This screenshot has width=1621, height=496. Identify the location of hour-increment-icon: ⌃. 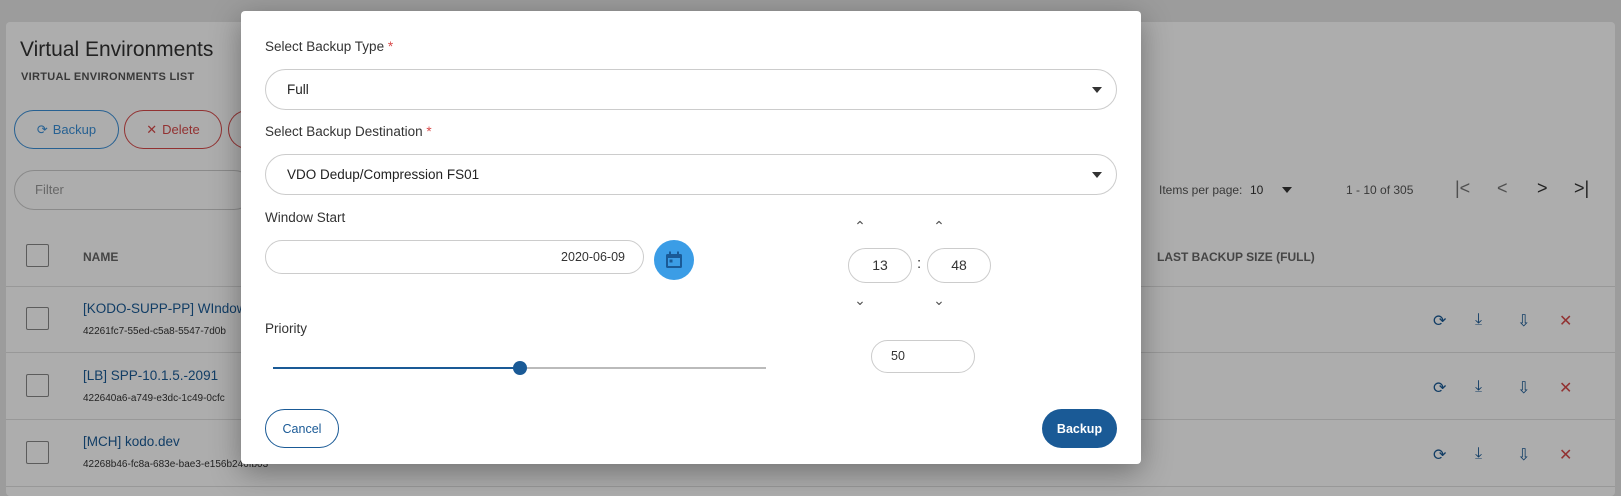
(860, 226).